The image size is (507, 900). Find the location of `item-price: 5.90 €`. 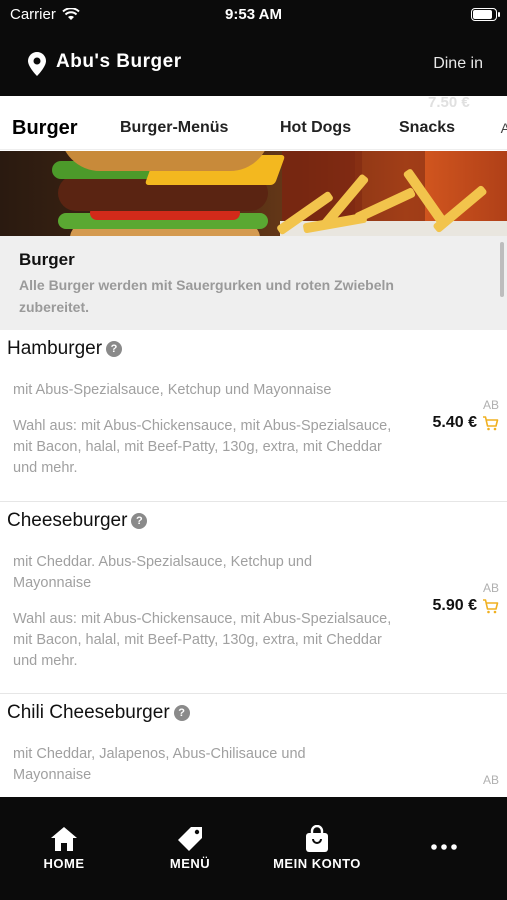

item-price: 5.90 € is located at coordinates (454, 605).